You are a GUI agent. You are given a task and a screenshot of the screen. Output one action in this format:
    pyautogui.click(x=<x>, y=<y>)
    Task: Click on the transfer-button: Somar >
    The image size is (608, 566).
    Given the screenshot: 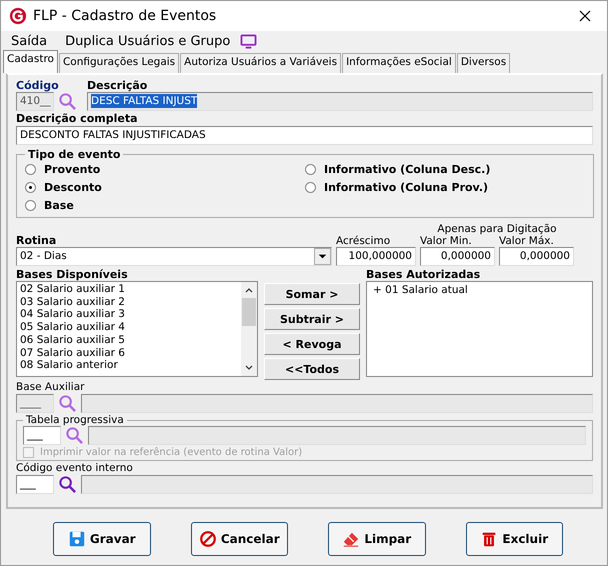 What is the action you would take?
    pyautogui.click(x=312, y=294)
    